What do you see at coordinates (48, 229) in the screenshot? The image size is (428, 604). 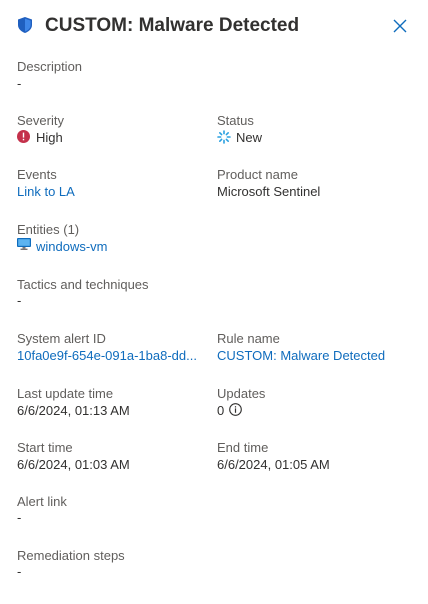 I see `entities-label: Entities (1)` at bounding box center [48, 229].